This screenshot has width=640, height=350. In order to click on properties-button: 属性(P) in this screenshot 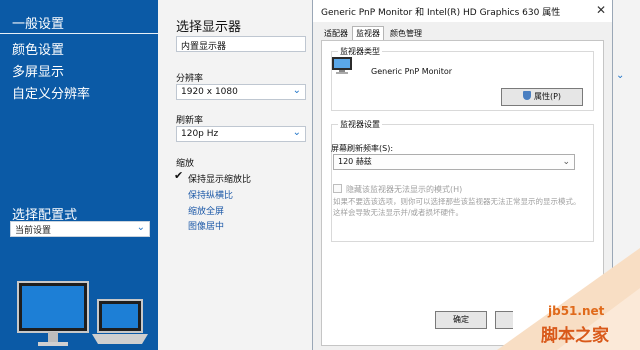, I will do `click(542, 97)`.